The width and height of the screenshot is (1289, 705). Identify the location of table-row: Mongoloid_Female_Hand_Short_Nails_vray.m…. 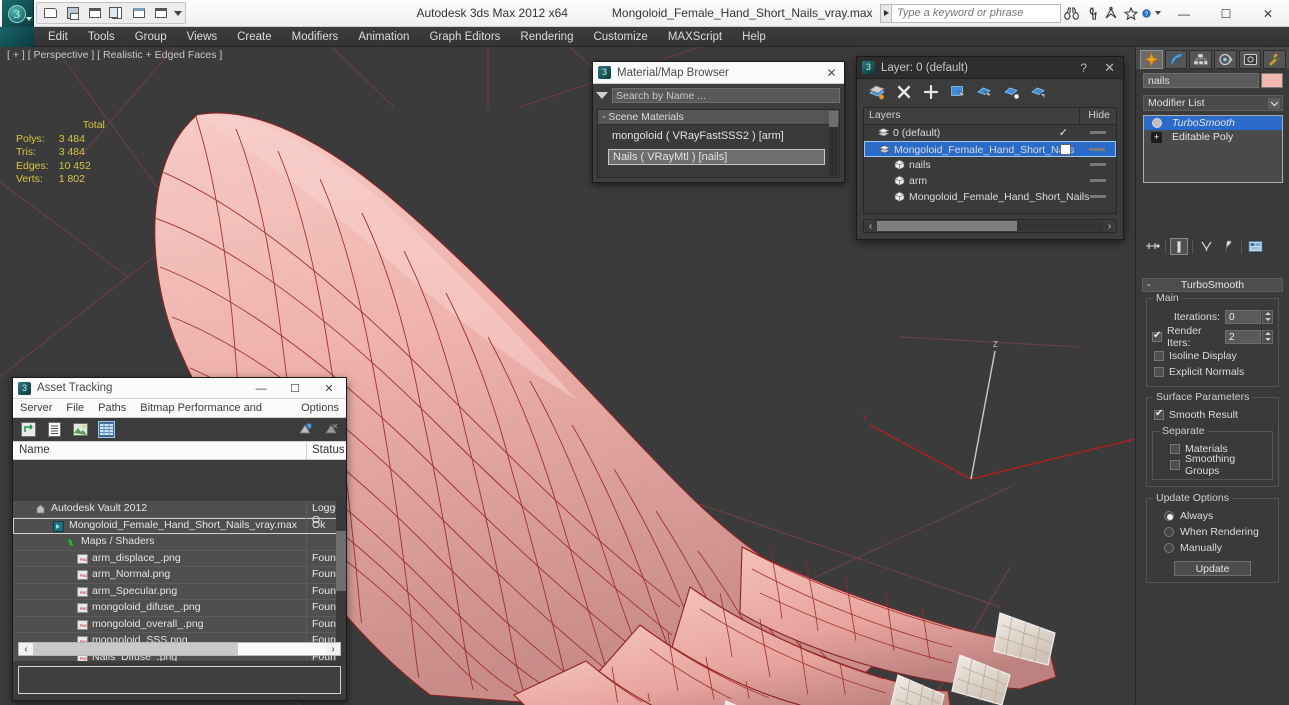
(179, 525).